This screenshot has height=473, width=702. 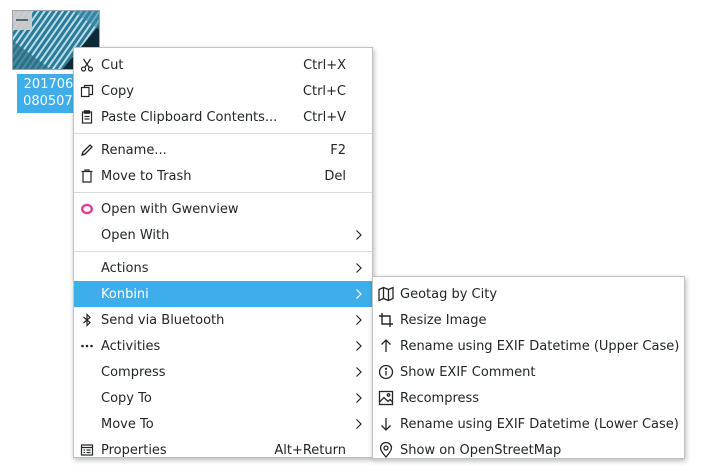 I want to click on menu-item-label: Move To, so click(x=127, y=424).